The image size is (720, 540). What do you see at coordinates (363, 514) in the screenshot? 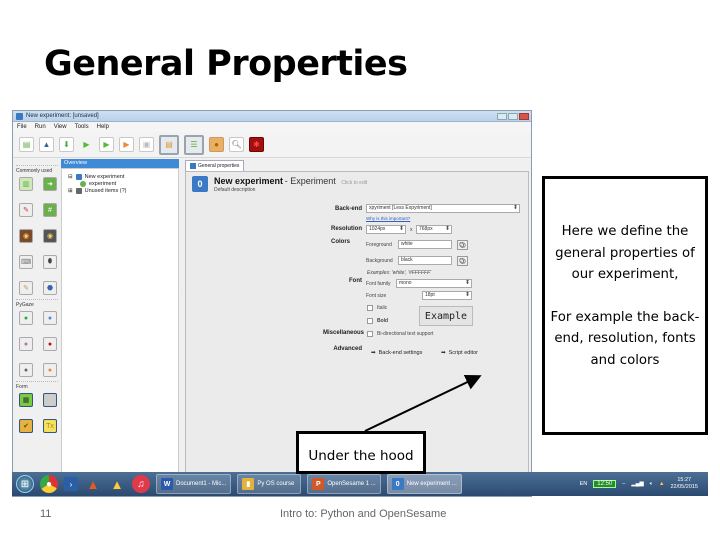
I see `slide-footer: Intro to: Python and OpenSesame` at bounding box center [363, 514].